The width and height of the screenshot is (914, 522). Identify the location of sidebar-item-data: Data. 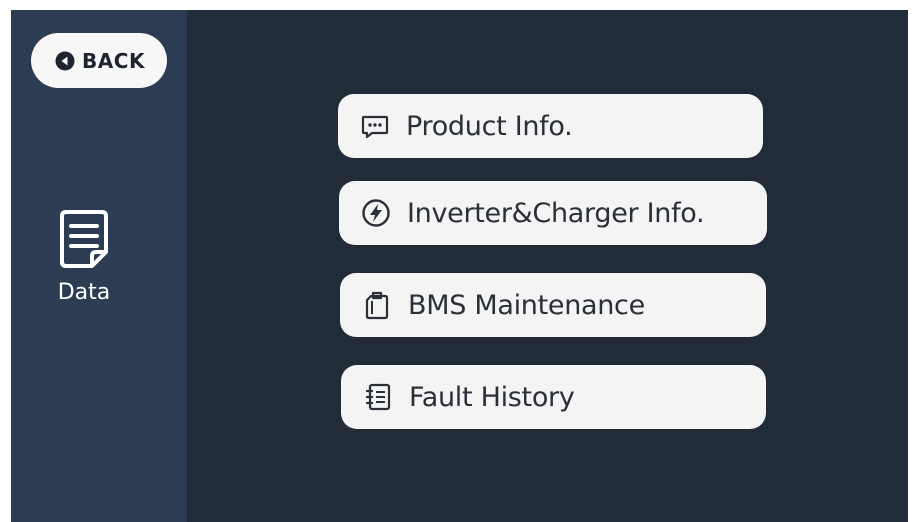
(84, 256).